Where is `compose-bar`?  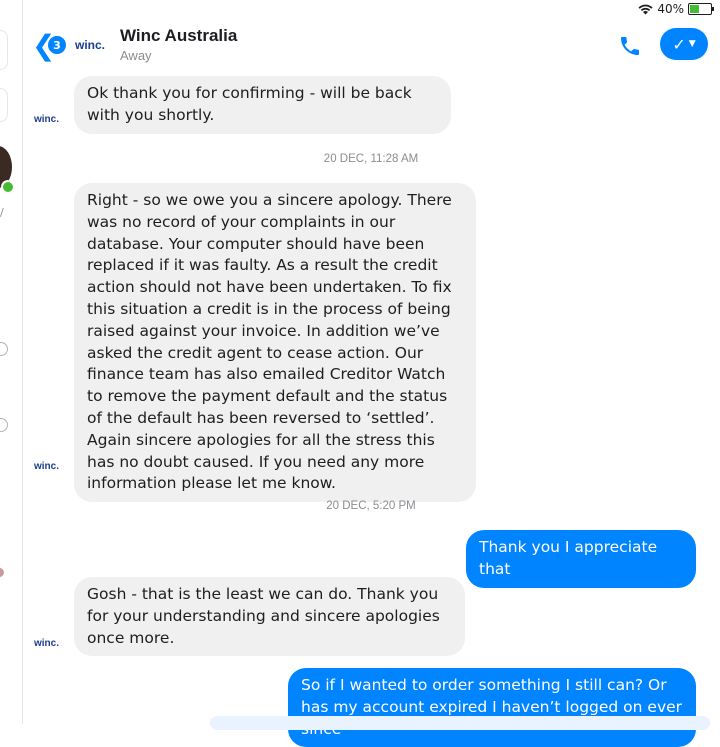 compose-bar is located at coordinates (460, 723).